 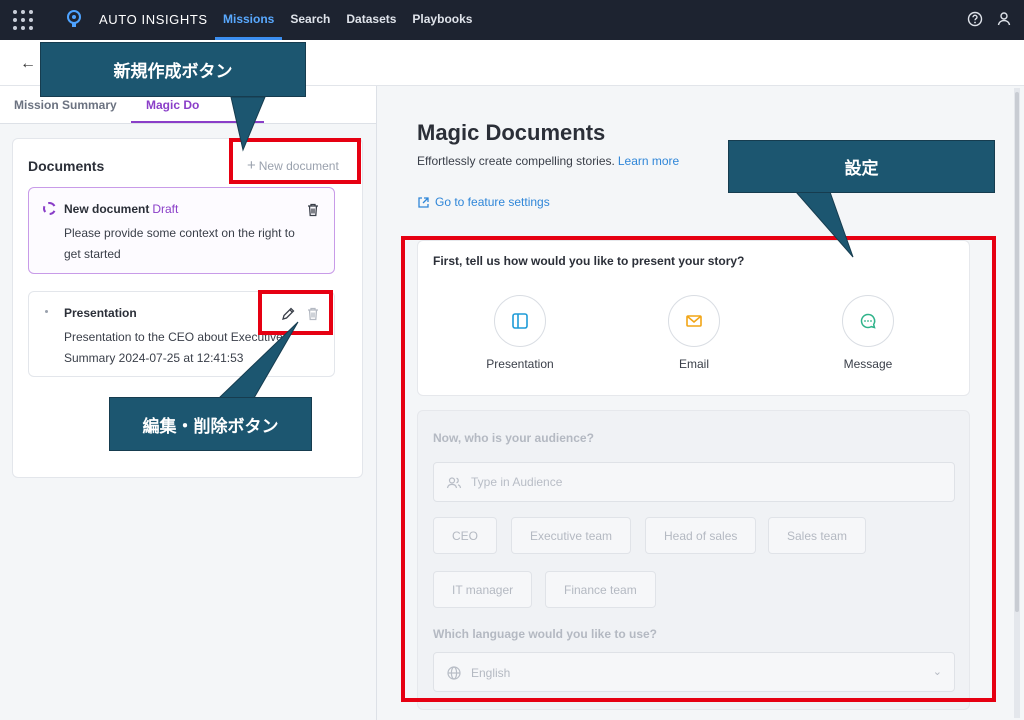 What do you see at coordinates (23, 20) in the screenshot?
I see `apps-grid-icon` at bounding box center [23, 20].